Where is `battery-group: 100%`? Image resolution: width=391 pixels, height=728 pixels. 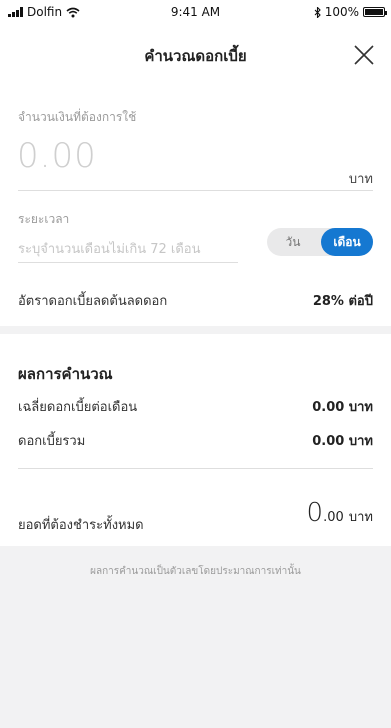
battery-group: 100% is located at coordinates (350, 12).